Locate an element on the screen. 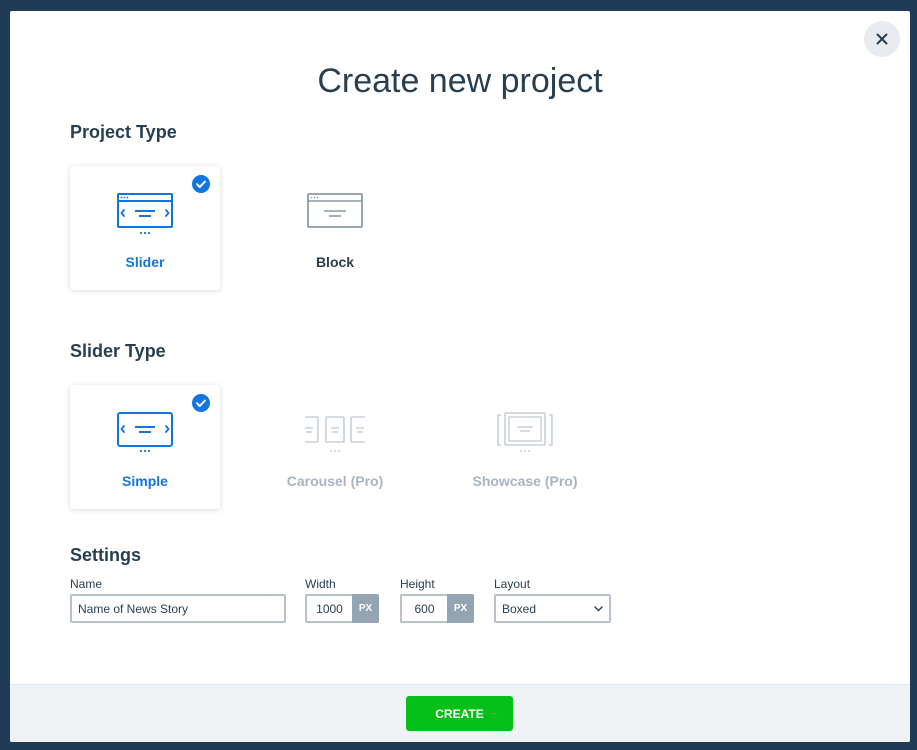 Image resolution: width=917 pixels, height=750 pixels. create-button: CREATE is located at coordinates (459, 713).